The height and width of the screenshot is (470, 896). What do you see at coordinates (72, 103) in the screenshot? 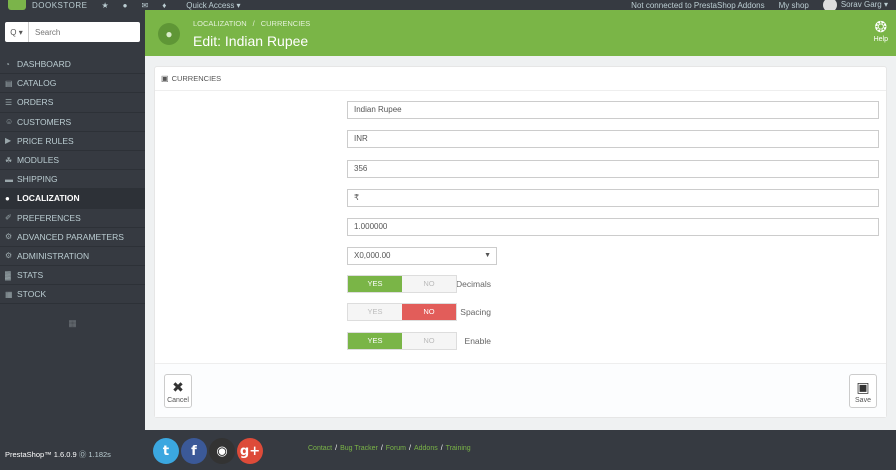
I see `sidebar-item-orders: ☰ Orders` at bounding box center [72, 103].